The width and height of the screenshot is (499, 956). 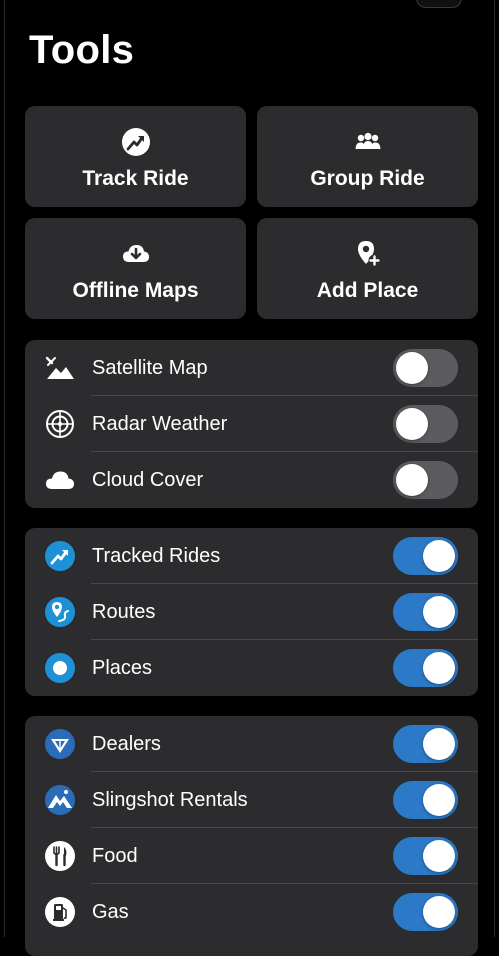 What do you see at coordinates (60, 480) in the screenshot?
I see `cloud-icon` at bounding box center [60, 480].